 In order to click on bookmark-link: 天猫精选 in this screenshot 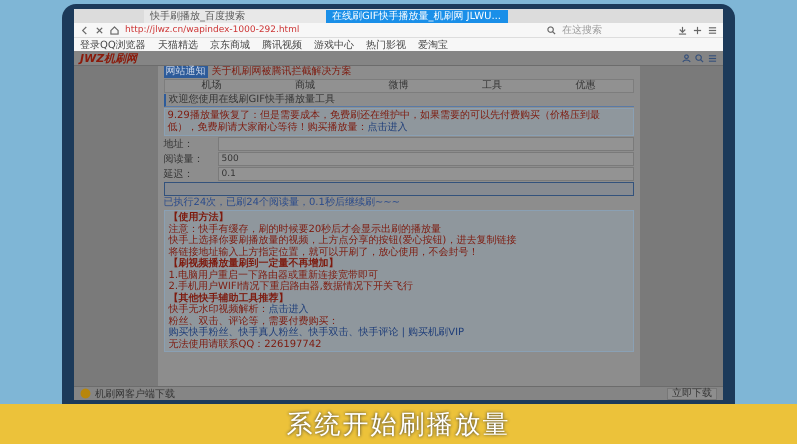, I will do `click(178, 45)`.